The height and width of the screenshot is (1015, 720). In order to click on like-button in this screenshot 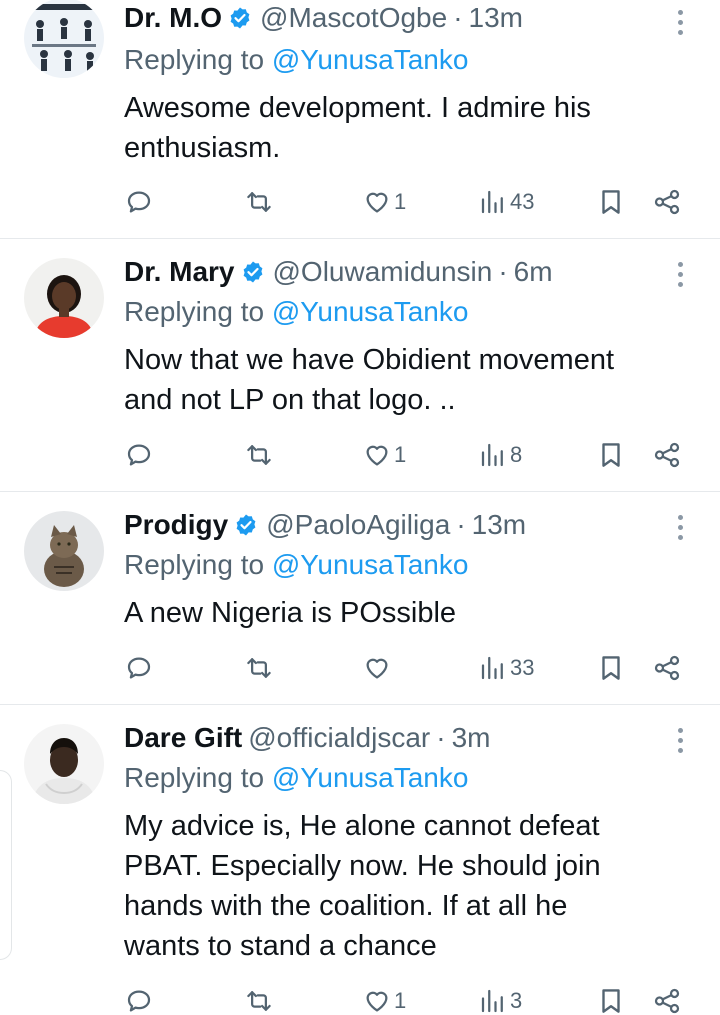, I will do `click(378, 668)`.